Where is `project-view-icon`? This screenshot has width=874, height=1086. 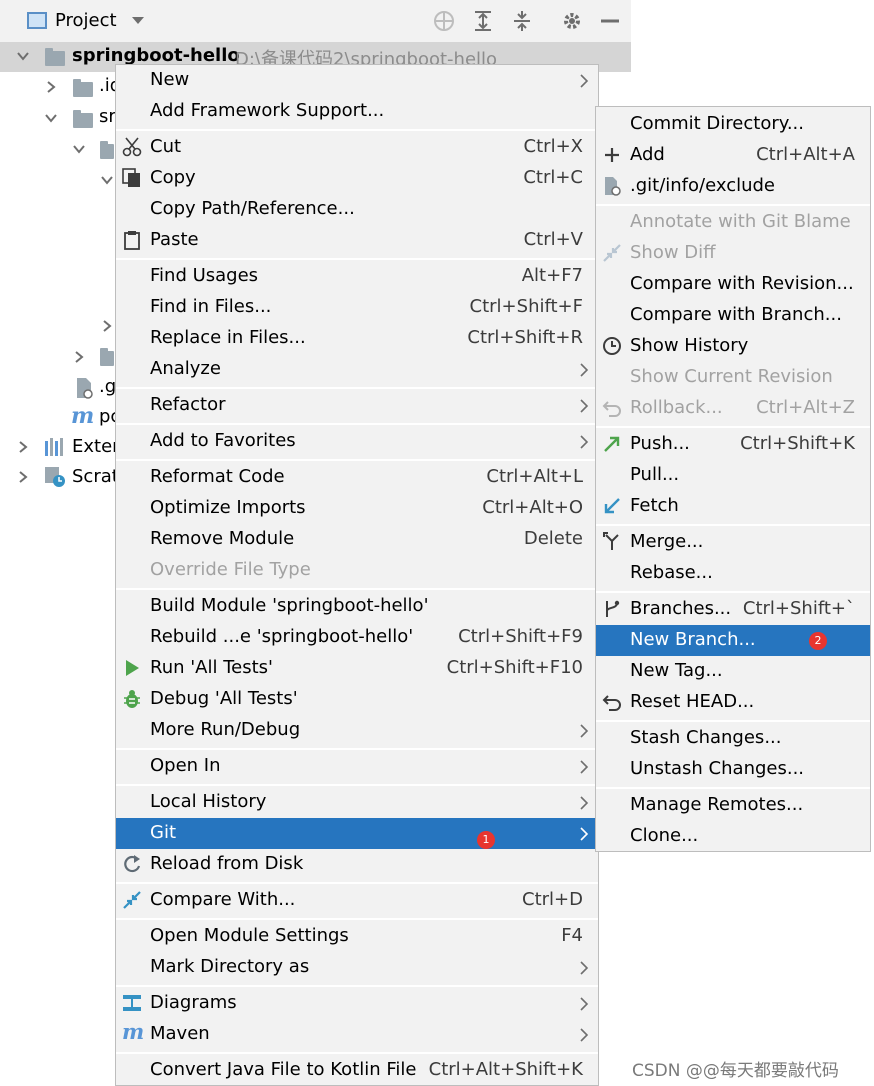
project-view-icon is located at coordinates (37, 20).